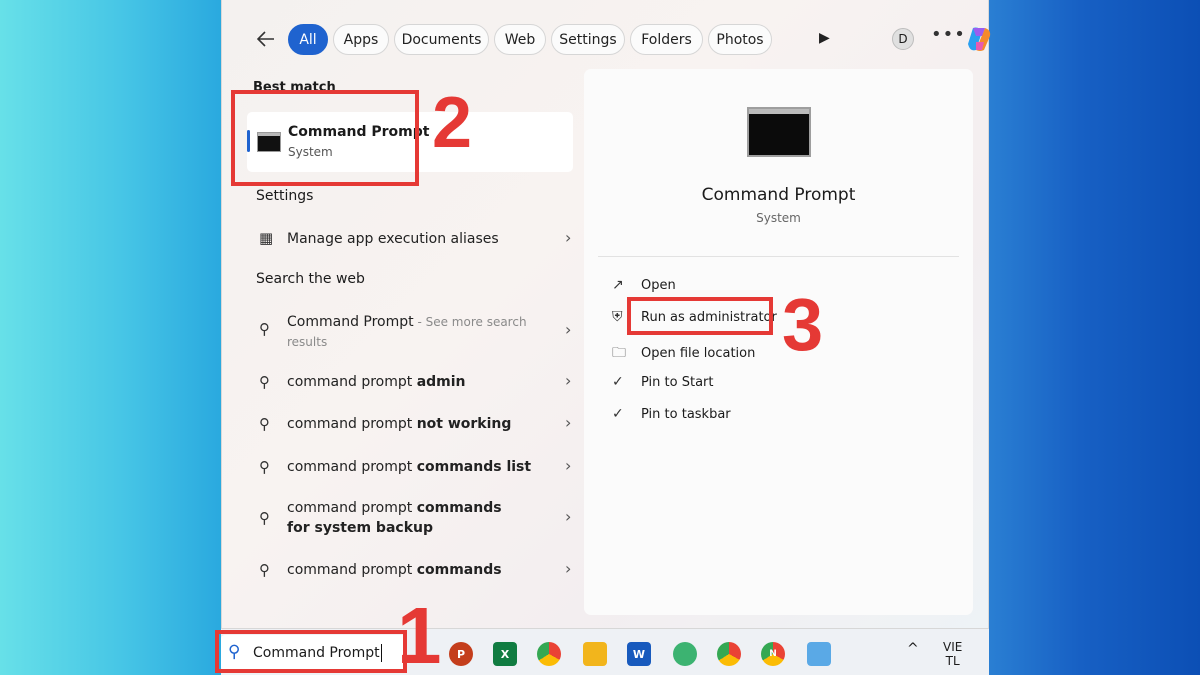  I want to click on divider, so click(778, 256).